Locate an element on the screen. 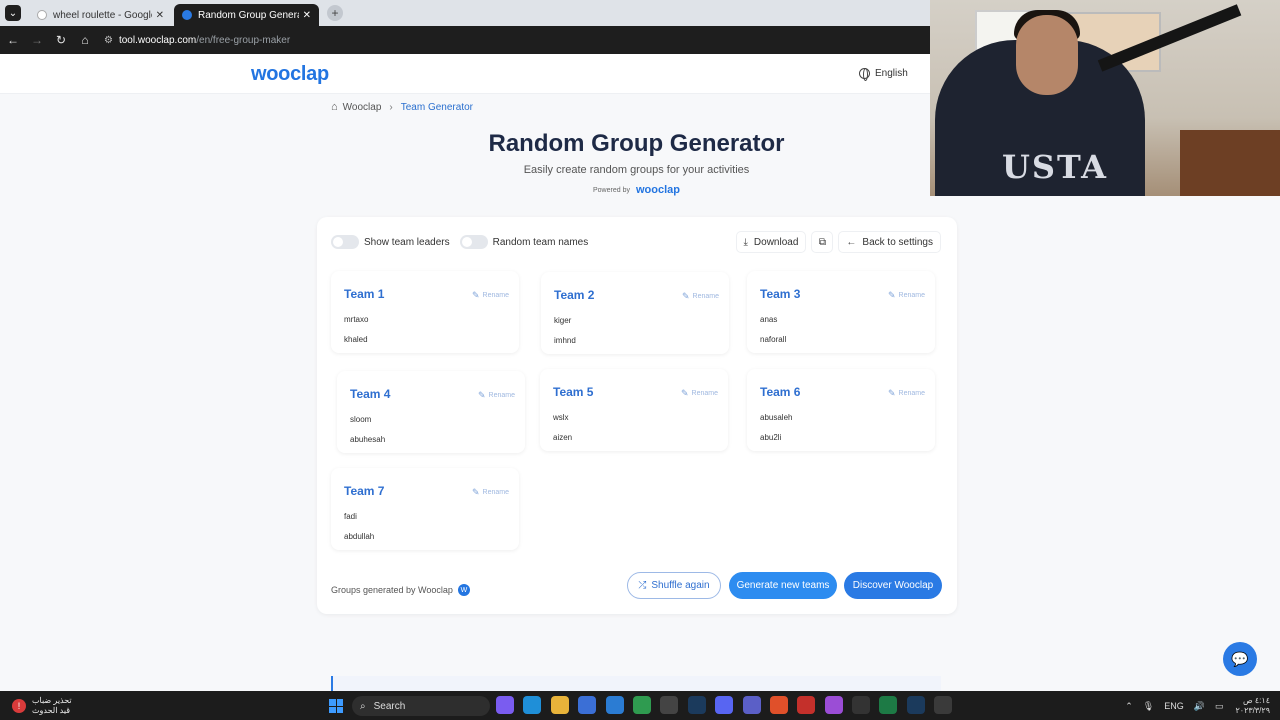  weather-line-2: قيد الحدوث is located at coordinates (51, 710).